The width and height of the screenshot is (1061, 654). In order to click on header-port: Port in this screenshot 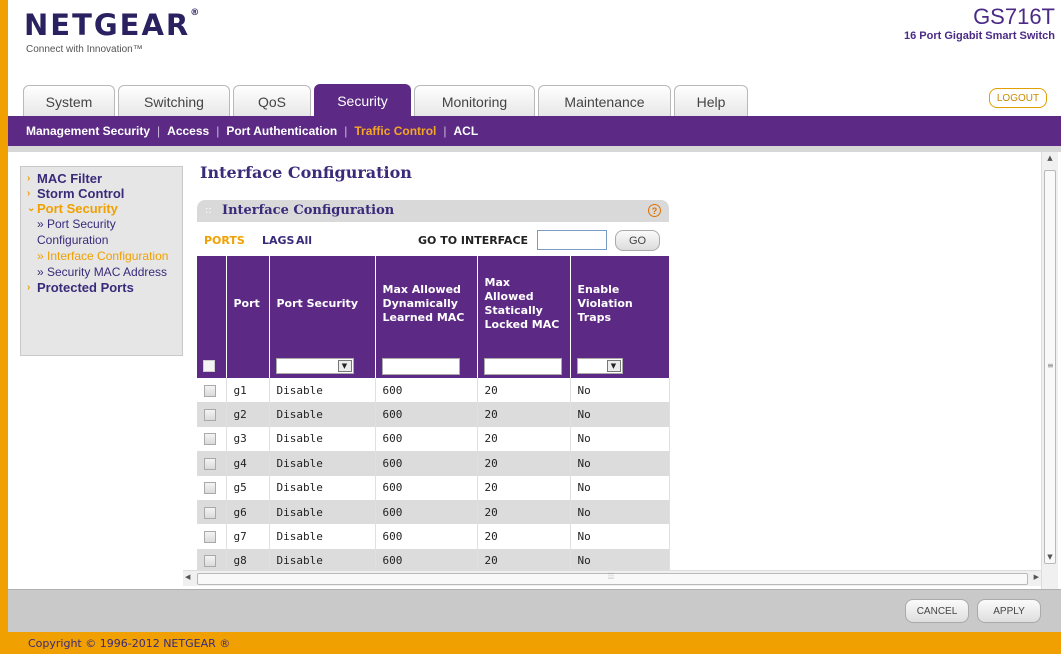, I will do `click(248, 304)`.